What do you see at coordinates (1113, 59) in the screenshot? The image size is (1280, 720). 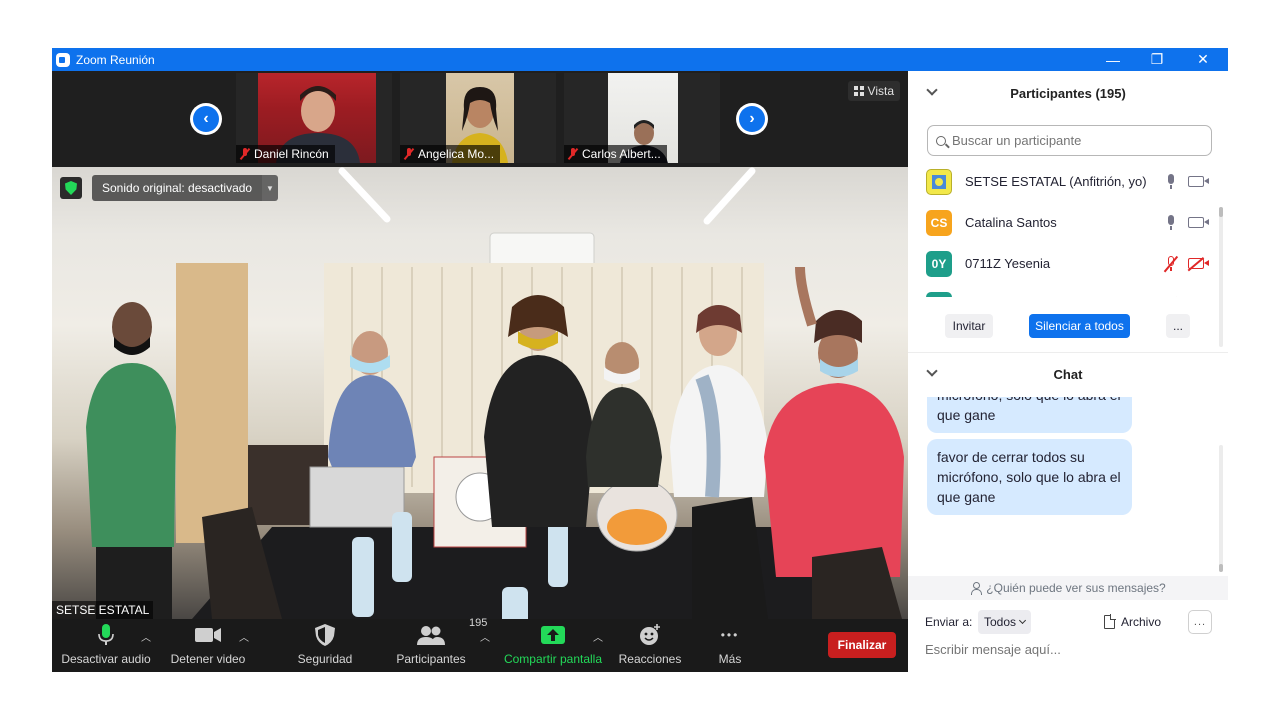 I see `minimize-button: —` at bounding box center [1113, 59].